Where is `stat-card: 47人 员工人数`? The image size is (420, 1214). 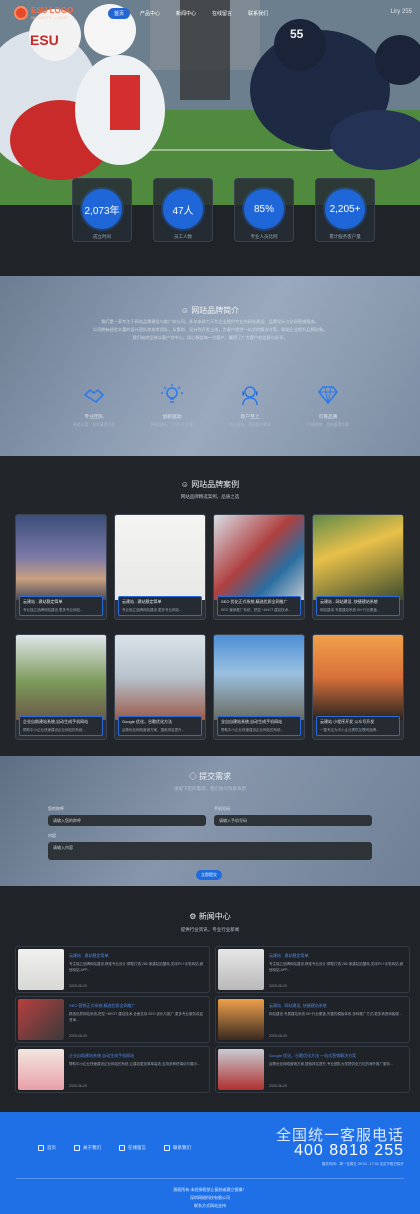 stat-card: 47人 员工人数 is located at coordinates (183, 210).